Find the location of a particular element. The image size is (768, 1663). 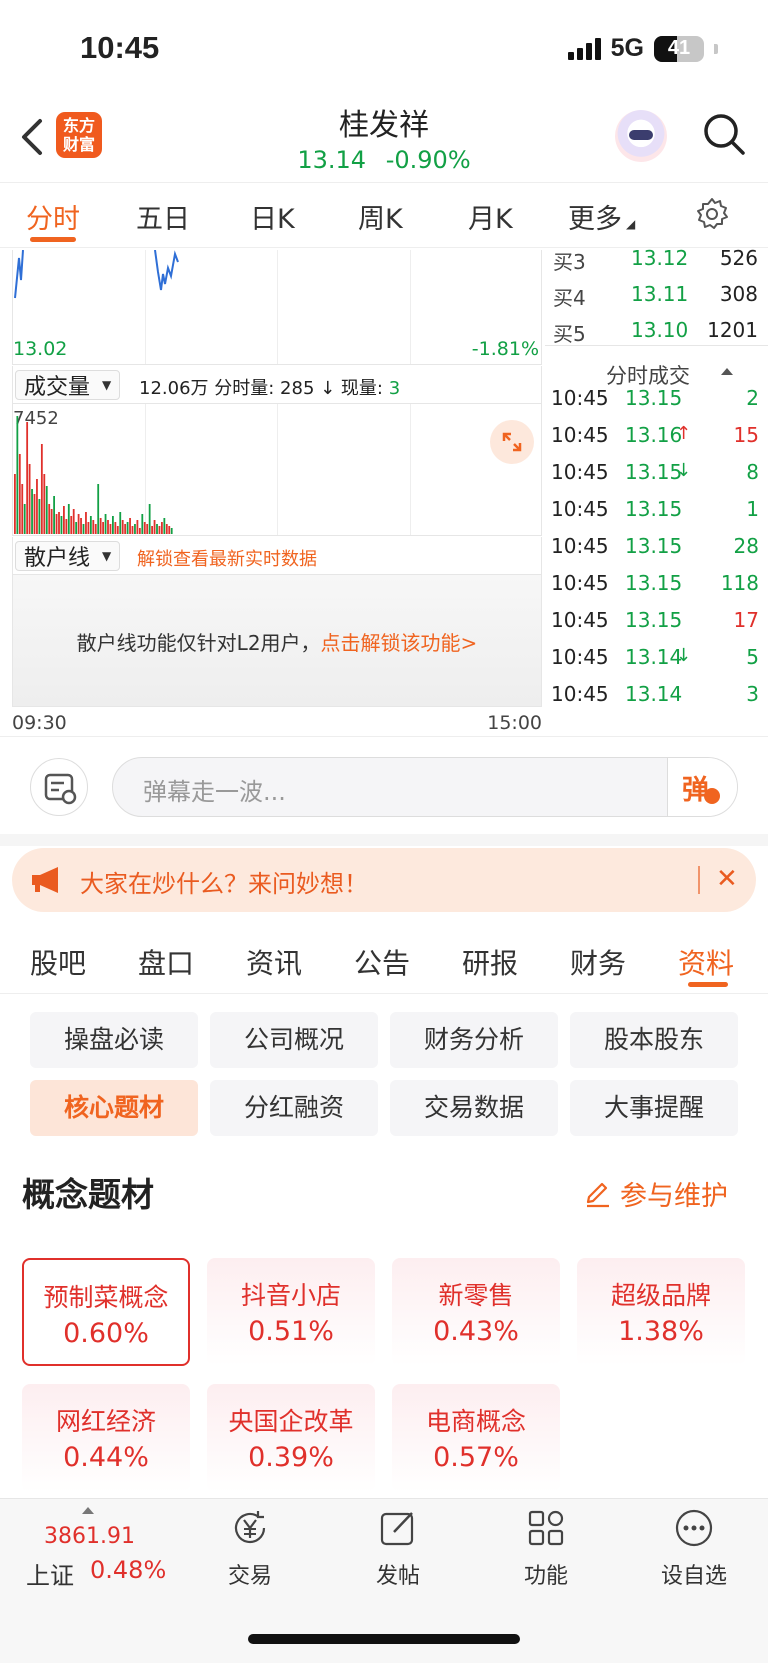

btn-trading-data: 交易数据 is located at coordinates (474, 1108).